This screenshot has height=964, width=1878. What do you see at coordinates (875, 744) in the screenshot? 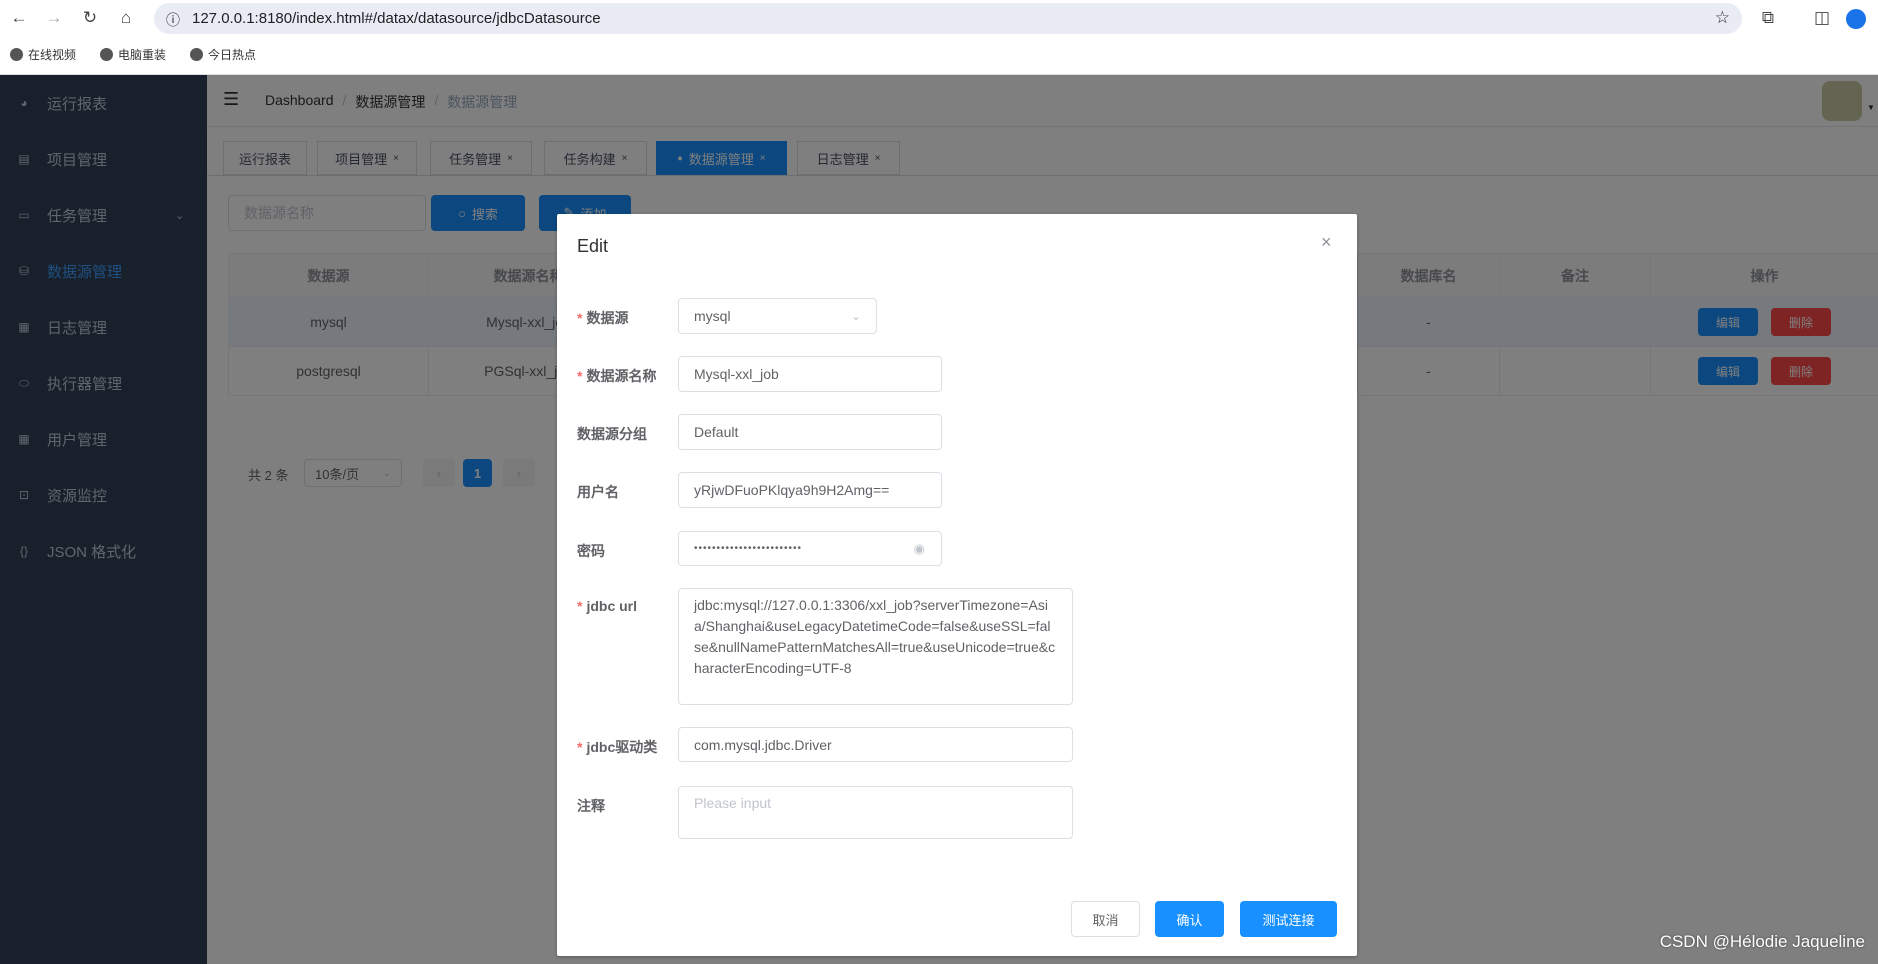
I see `jdbc-driver-input: com.mysql.jdbc.Driver` at bounding box center [875, 744].